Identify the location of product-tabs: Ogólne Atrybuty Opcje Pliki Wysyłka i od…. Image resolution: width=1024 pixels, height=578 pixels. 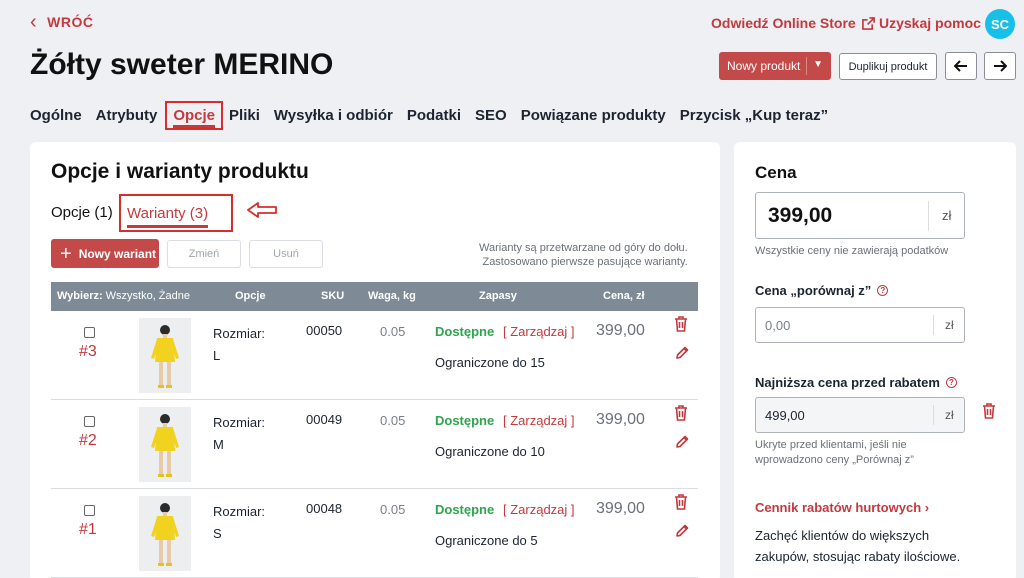
(436, 115).